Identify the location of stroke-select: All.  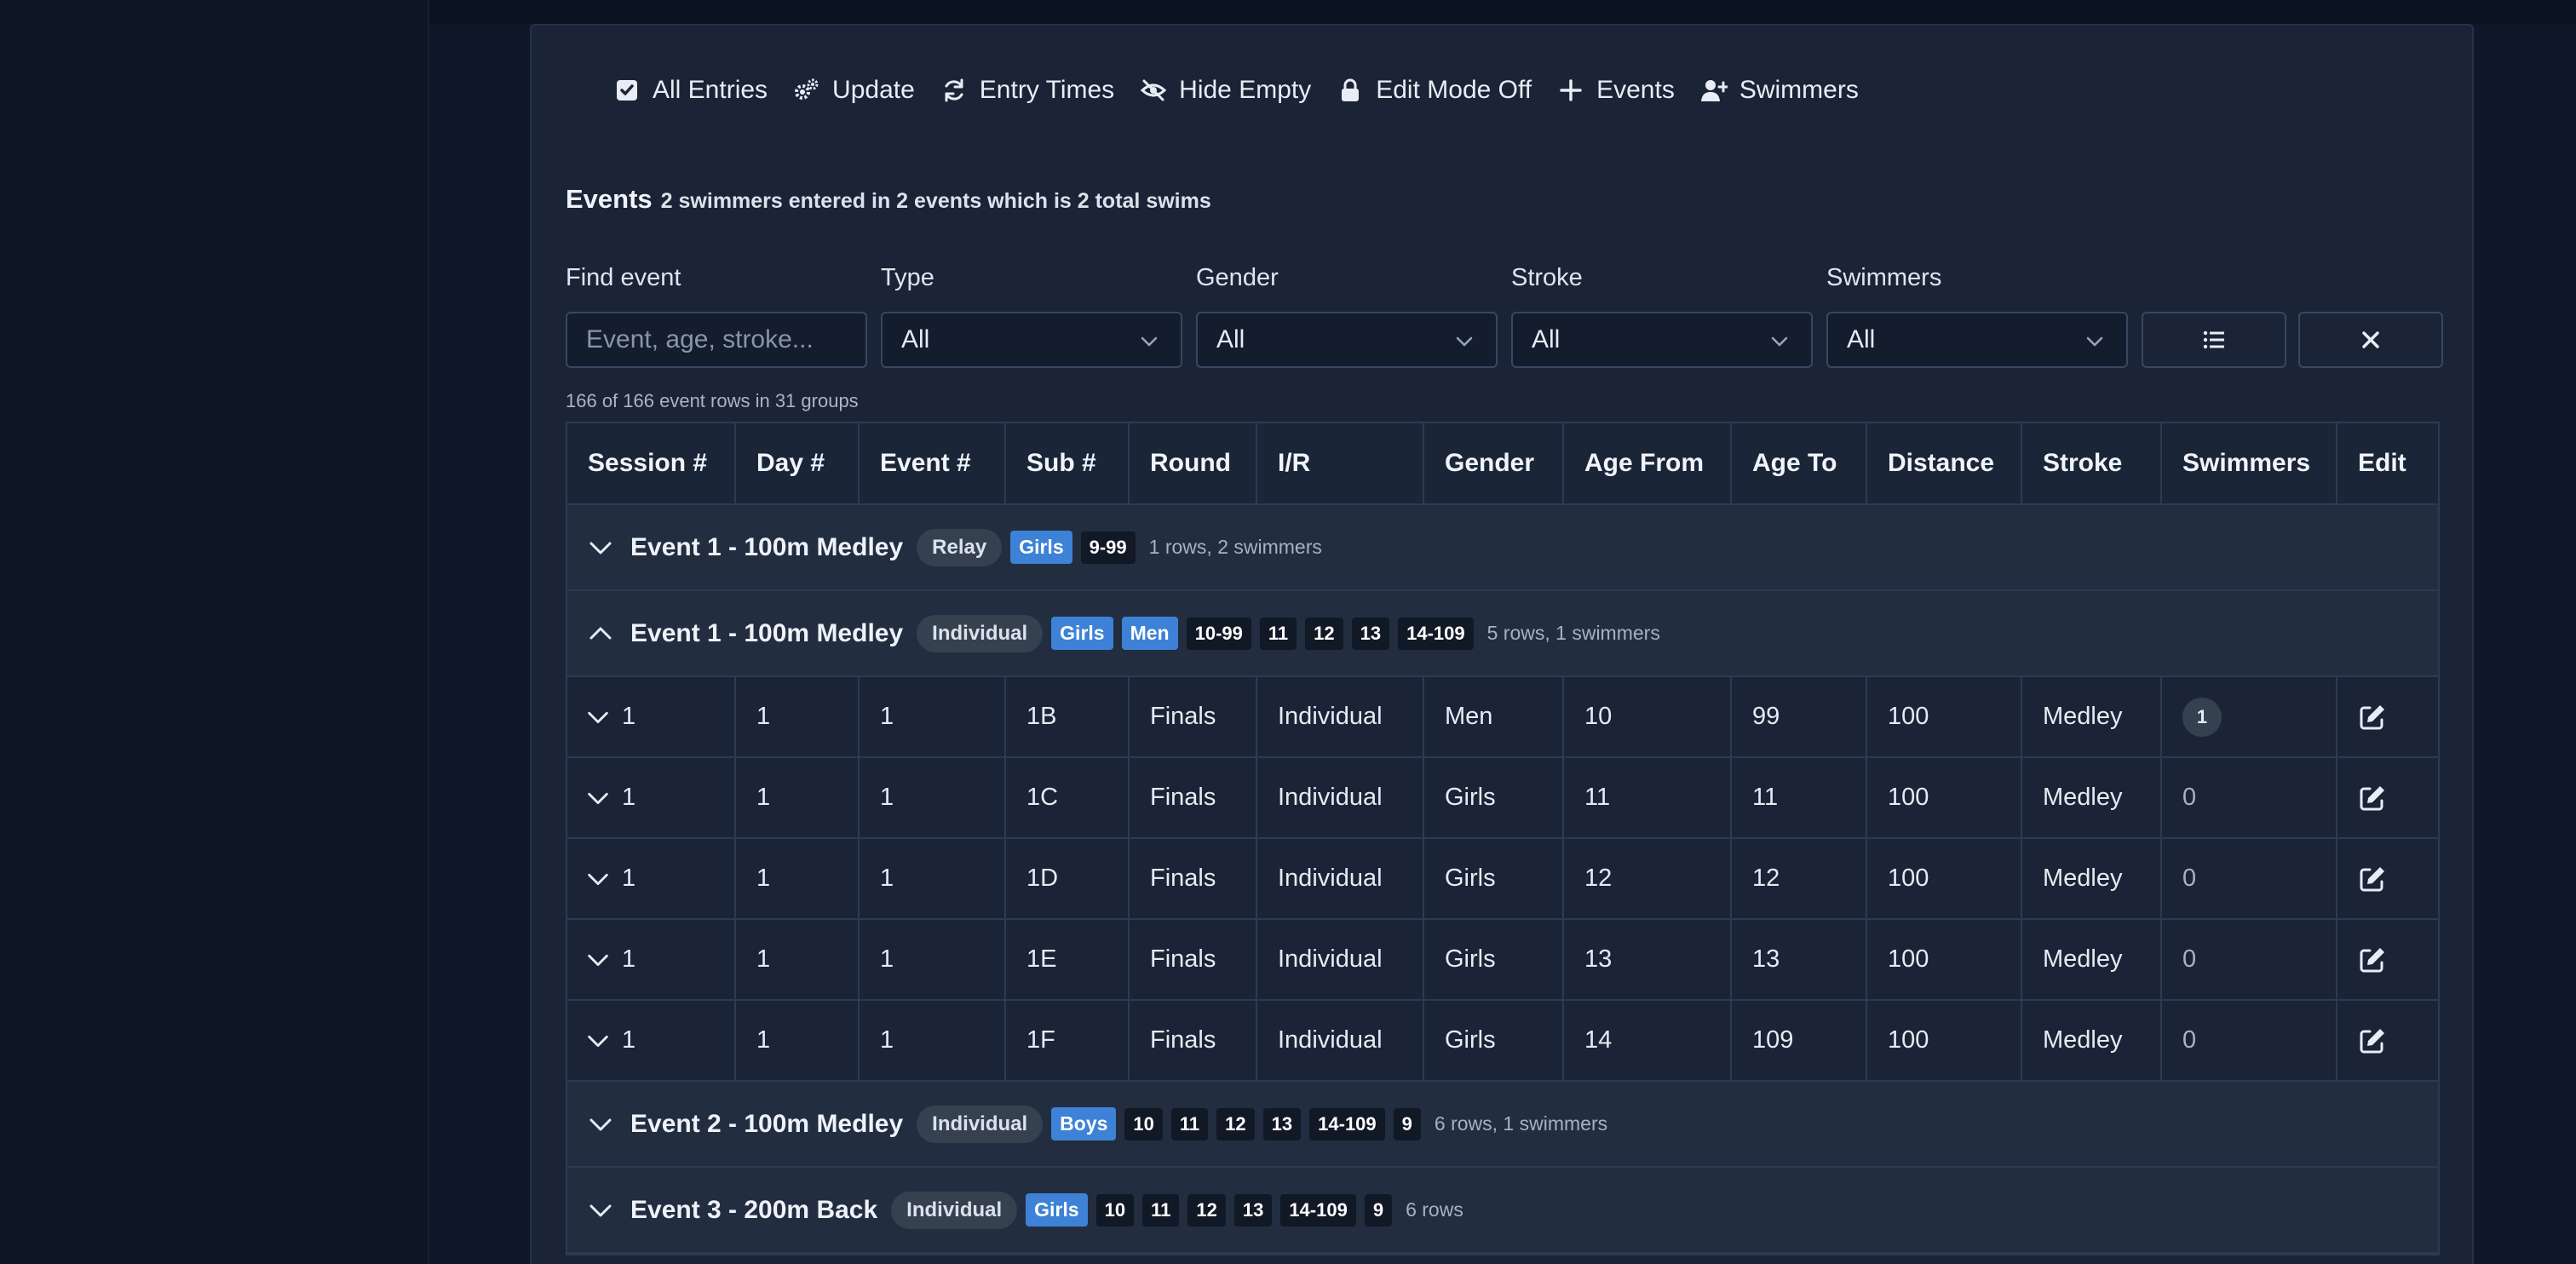
(1662, 340).